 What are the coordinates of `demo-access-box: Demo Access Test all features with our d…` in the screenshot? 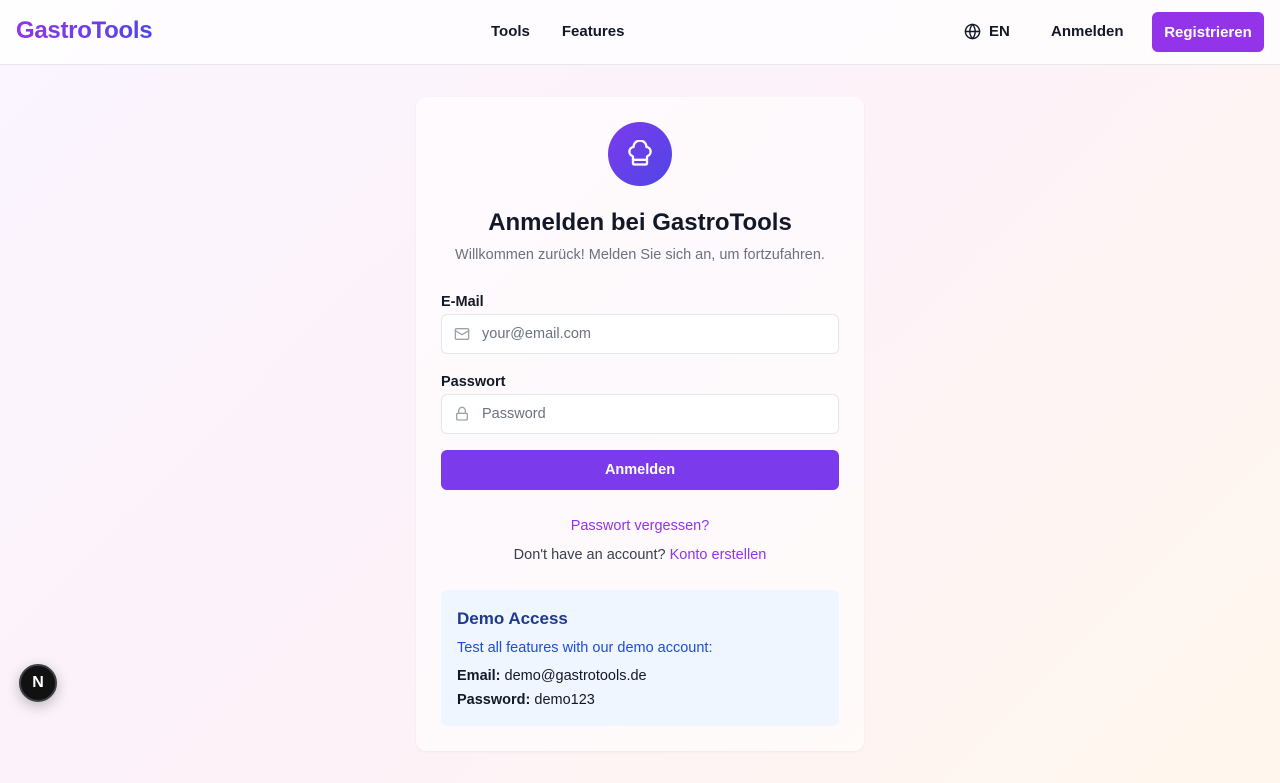 It's located at (640, 658).